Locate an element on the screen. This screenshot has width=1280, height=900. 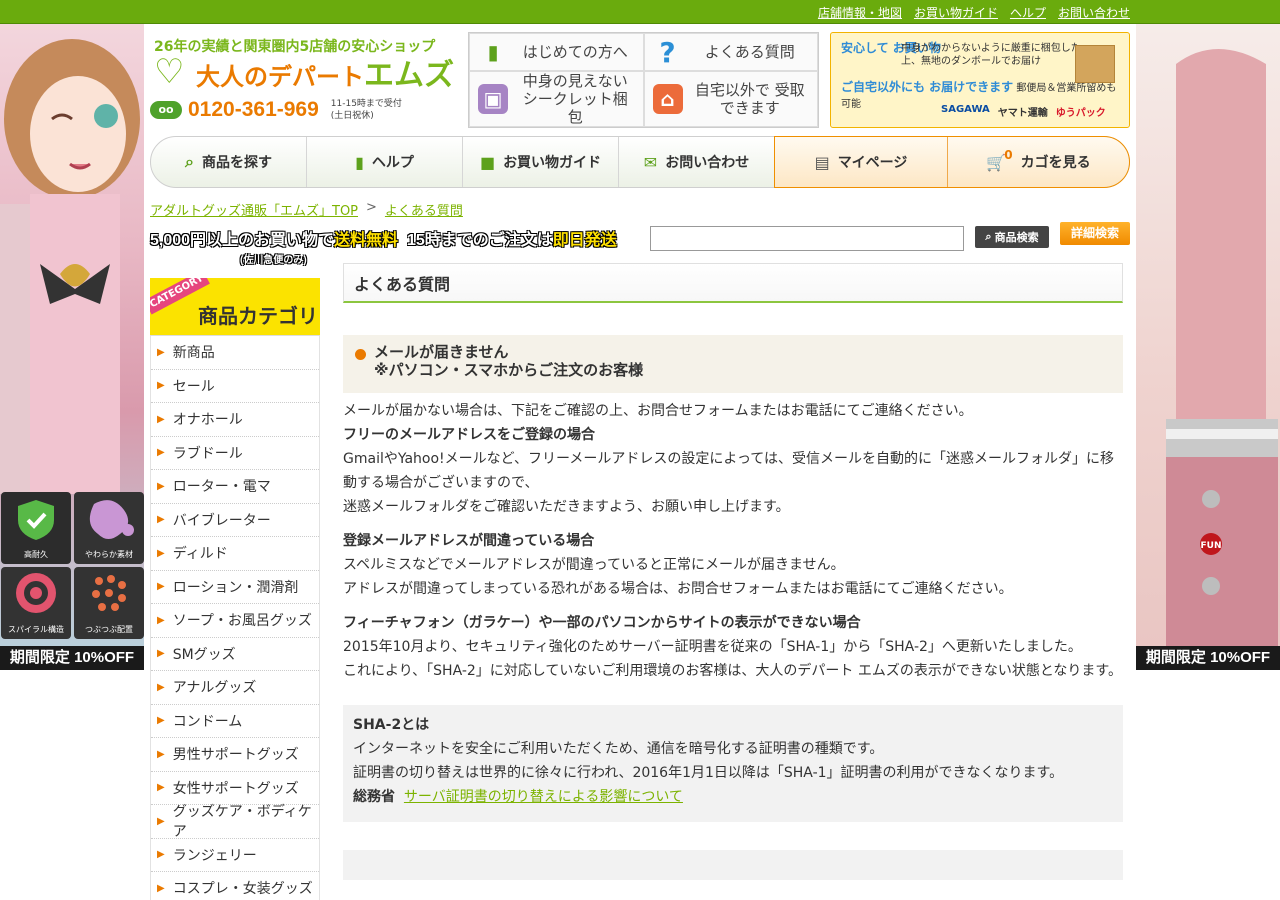
section-title-wrong-address: 登録メールアドレスが間違っている場合 is located at coordinates (469, 541).